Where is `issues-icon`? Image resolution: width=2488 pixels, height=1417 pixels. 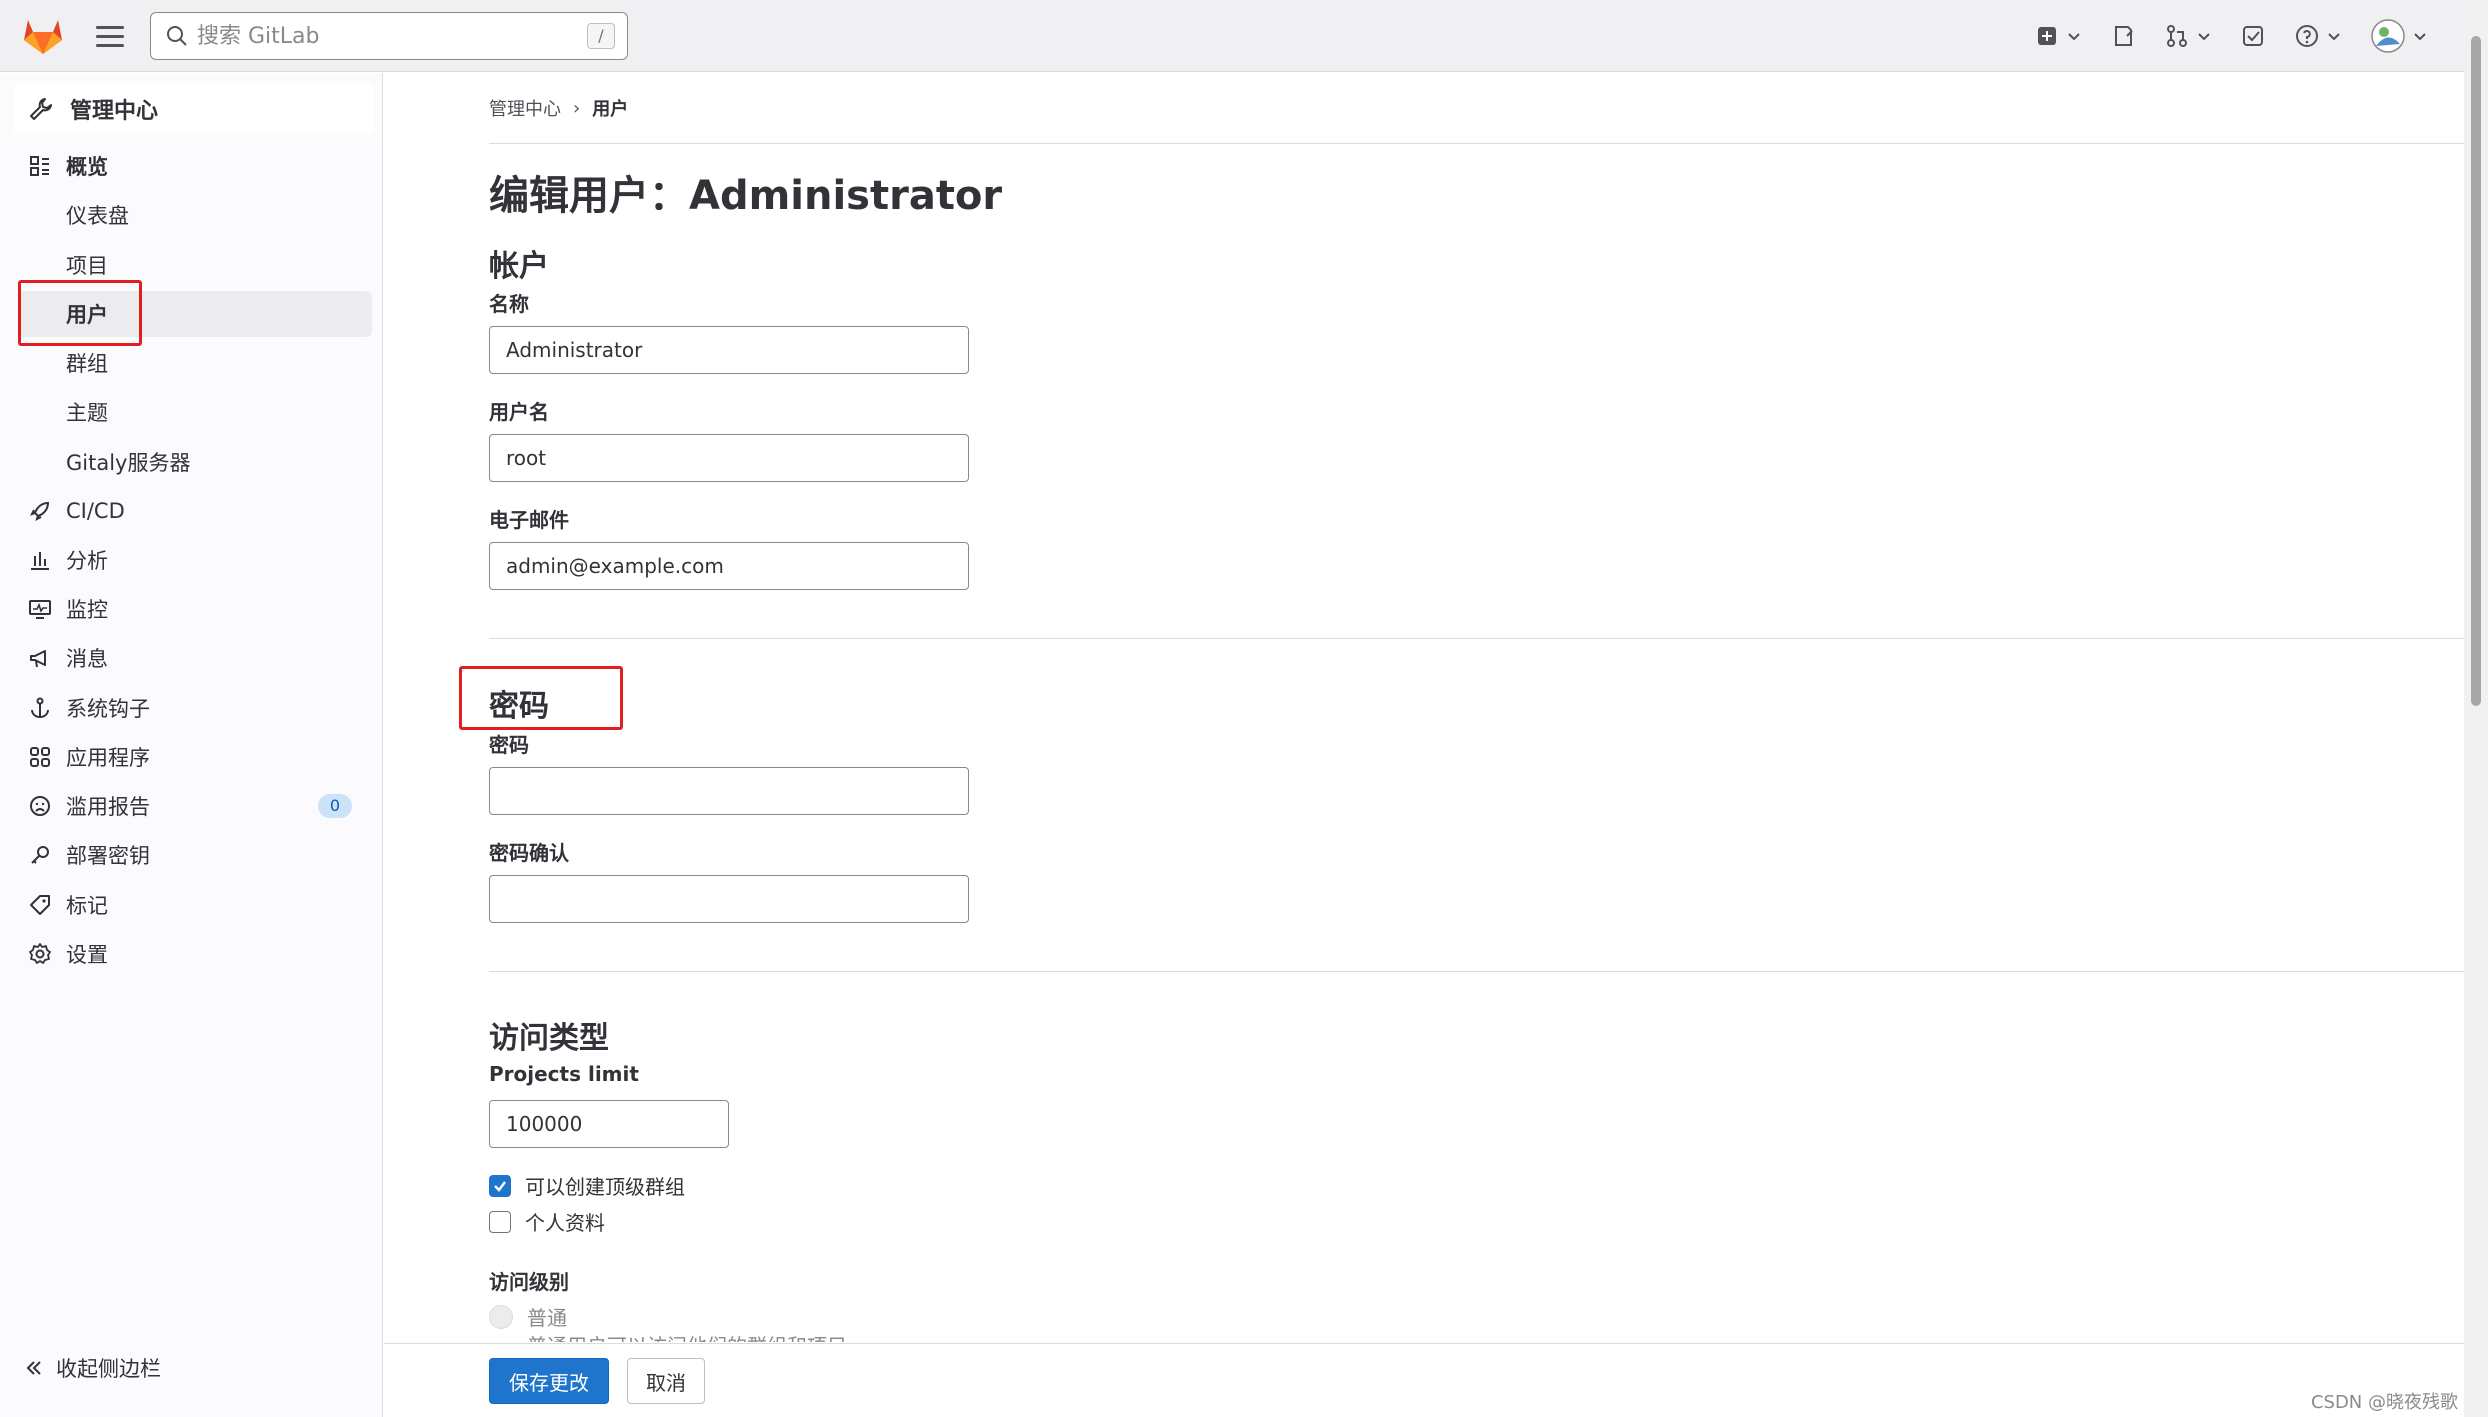 issues-icon is located at coordinates (2124, 36).